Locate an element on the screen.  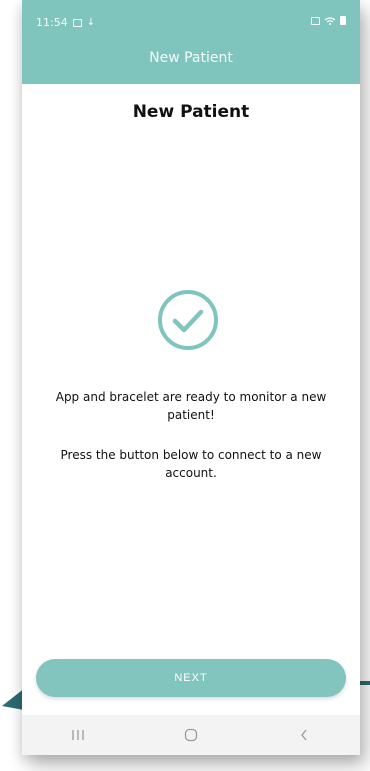
status-bar-left: 11:54 ↓ is located at coordinates (65, 22).